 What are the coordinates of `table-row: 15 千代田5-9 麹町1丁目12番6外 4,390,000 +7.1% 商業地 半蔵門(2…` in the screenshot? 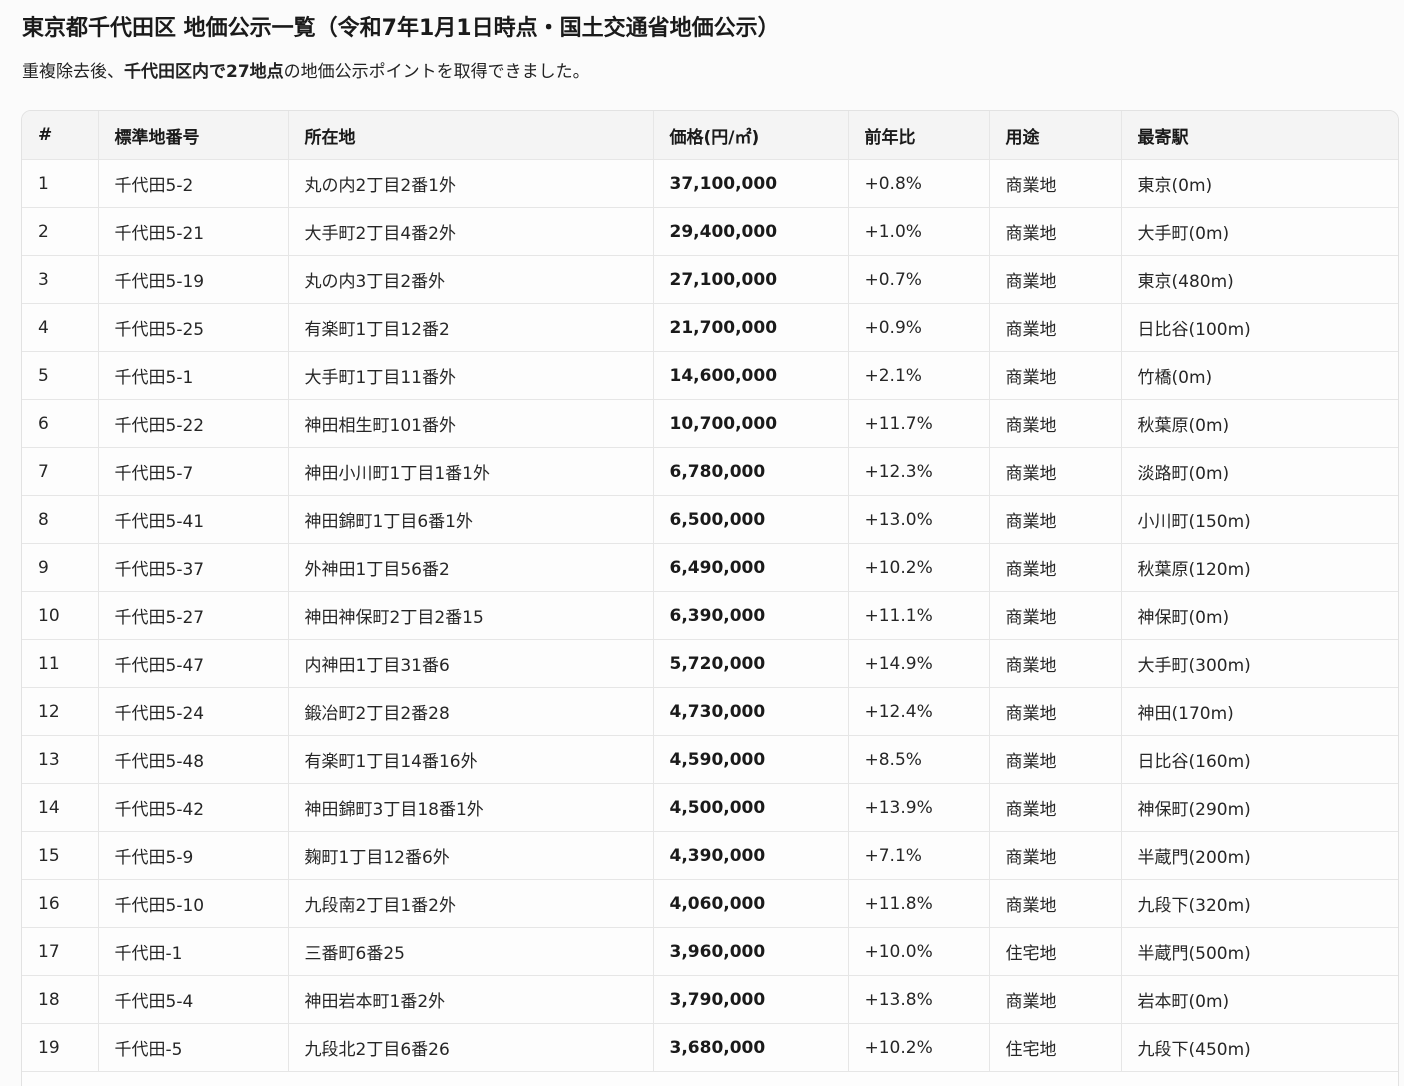 It's located at (710, 855).